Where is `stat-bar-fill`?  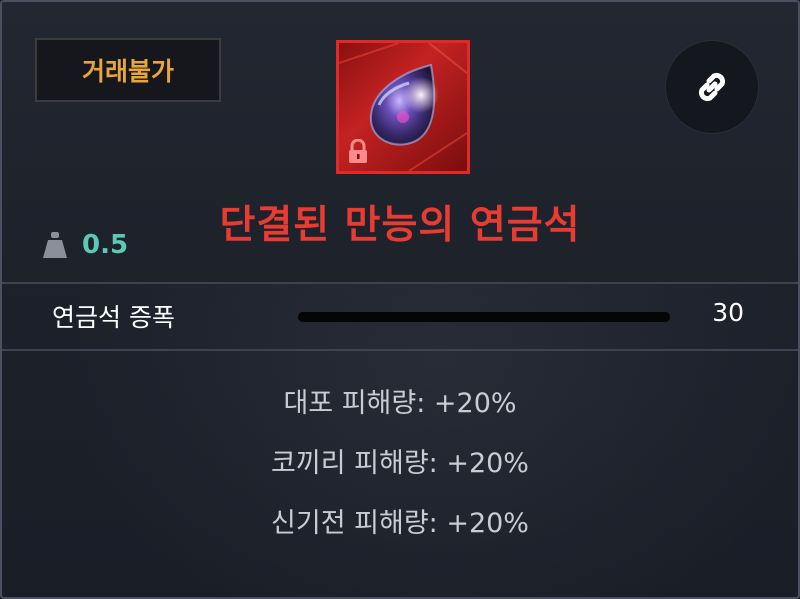
stat-bar-fill is located at coordinates (484, 317).